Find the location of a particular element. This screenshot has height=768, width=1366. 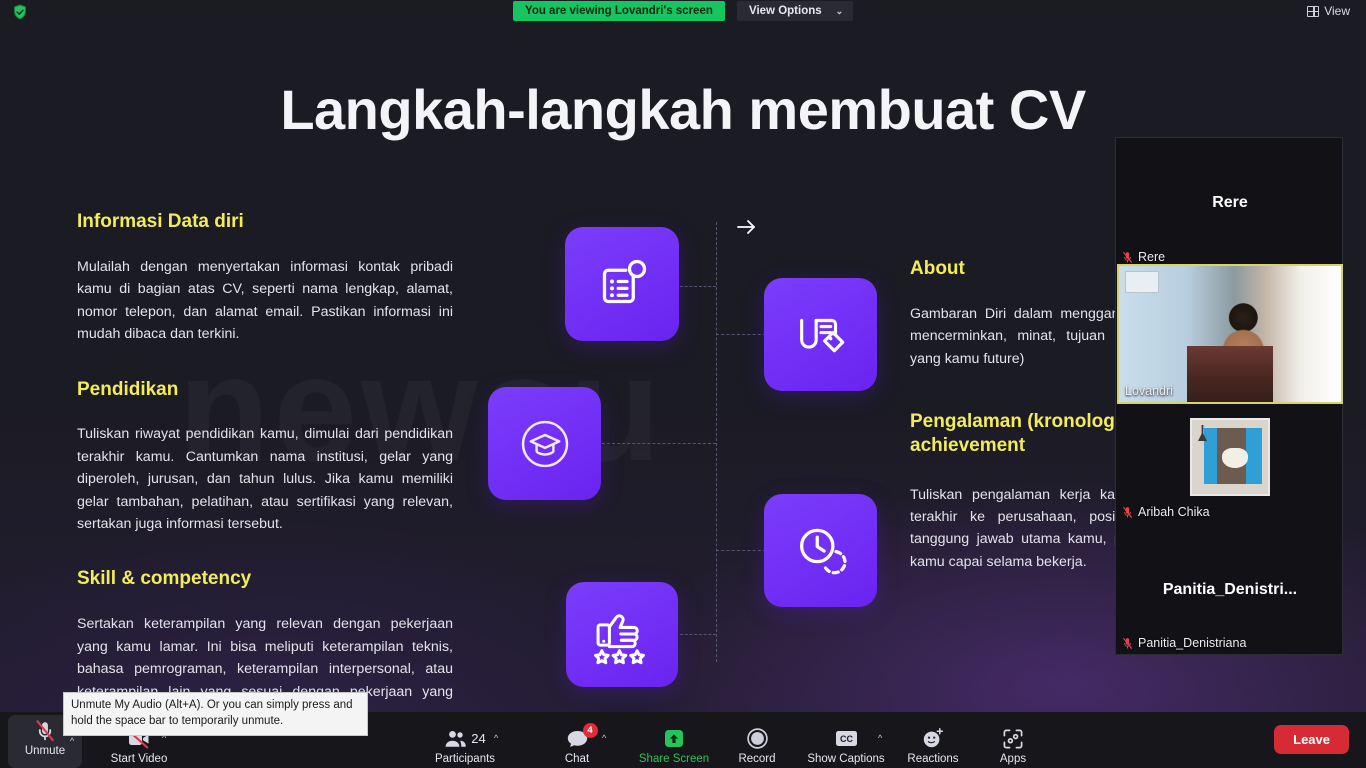

participant-name-text: Panitia_Denistriana is located at coordinates (1192, 643).